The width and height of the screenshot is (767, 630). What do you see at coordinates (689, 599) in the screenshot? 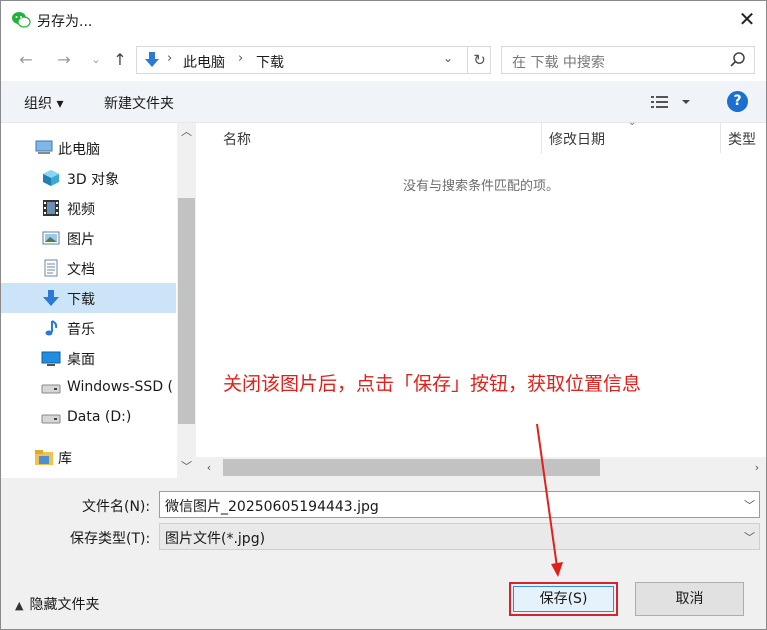
I see `cancel-button: 取消` at bounding box center [689, 599].